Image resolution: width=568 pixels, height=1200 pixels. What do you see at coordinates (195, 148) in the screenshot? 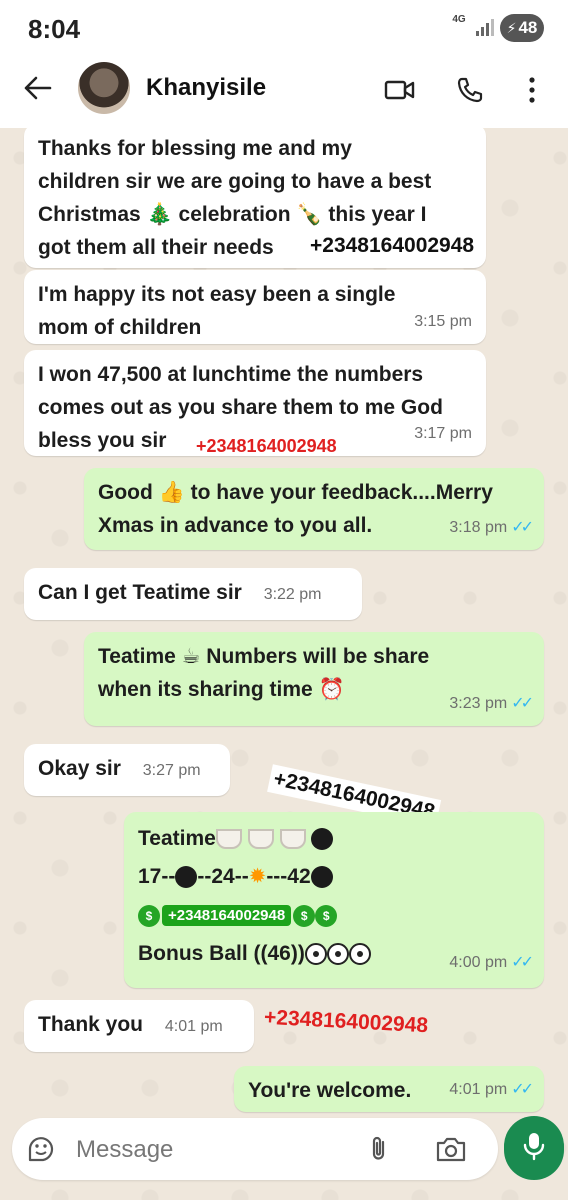
I see `message-line: Thanks for blessing me and my` at bounding box center [195, 148].